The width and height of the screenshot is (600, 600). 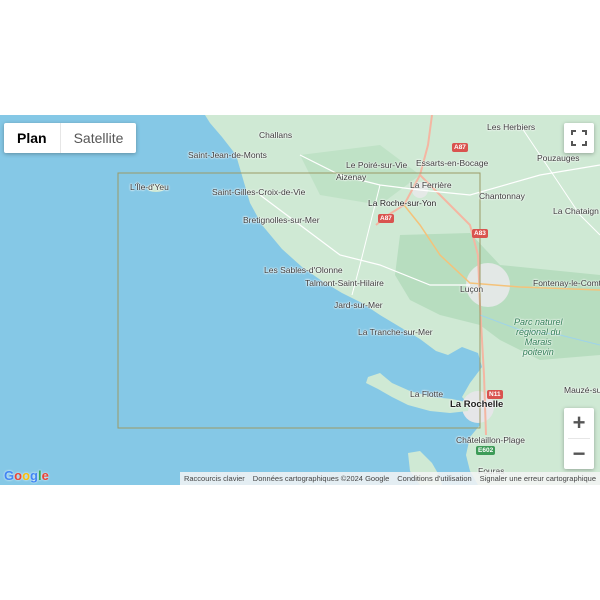 I want to click on place-label: La Tranche-sur-Mer, so click(x=395, y=332).